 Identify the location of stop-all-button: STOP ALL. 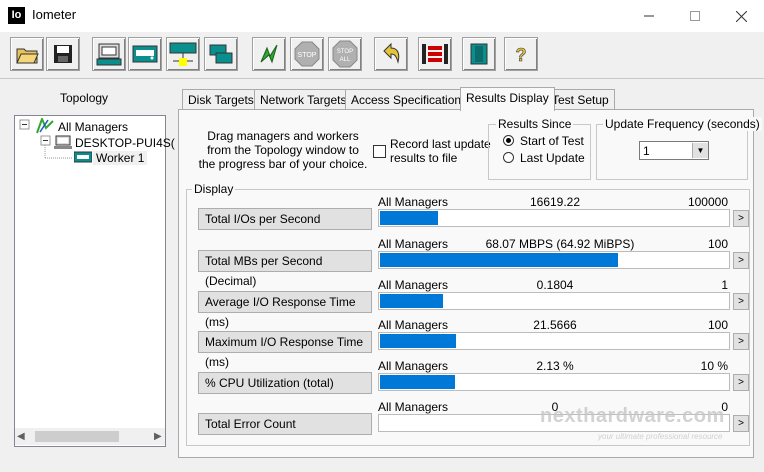
(345, 54).